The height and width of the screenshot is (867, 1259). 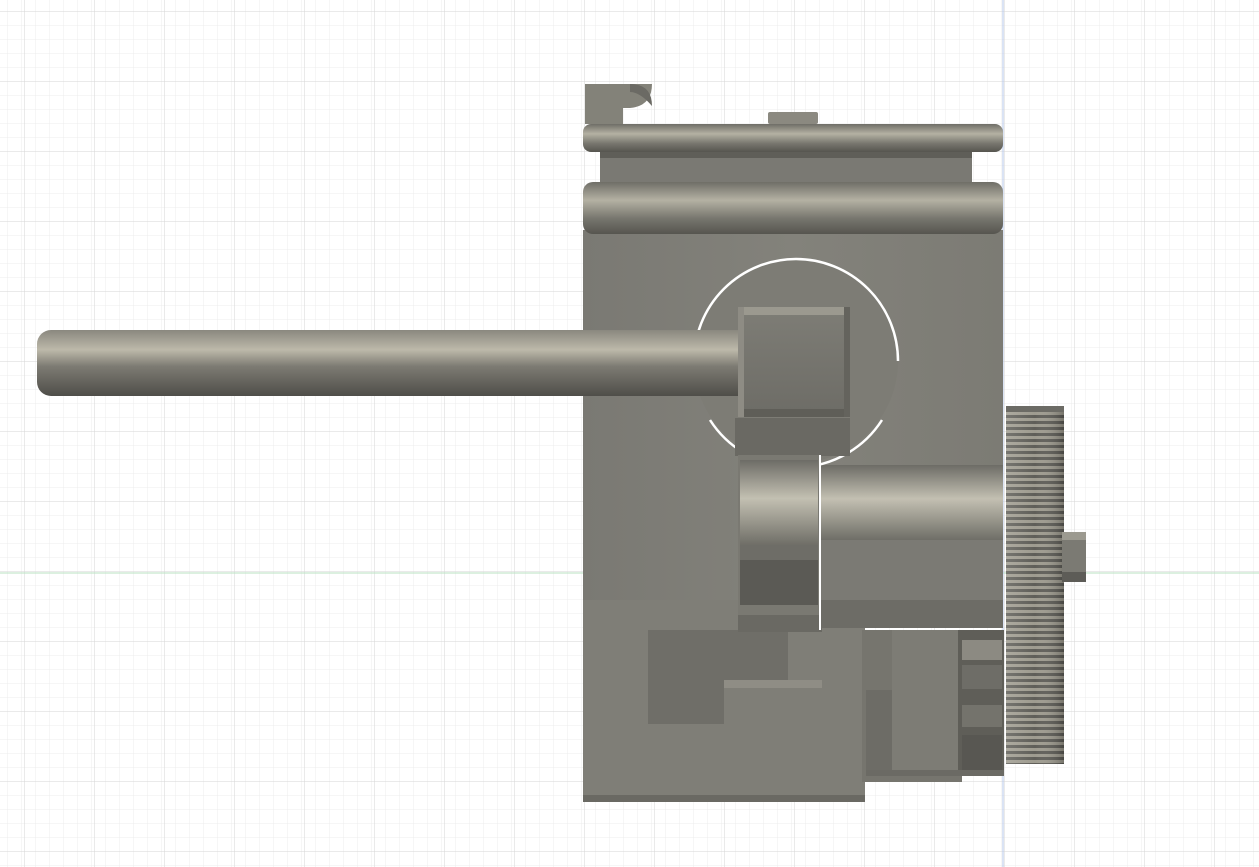 I want to click on top-rail, so click(x=793, y=138).